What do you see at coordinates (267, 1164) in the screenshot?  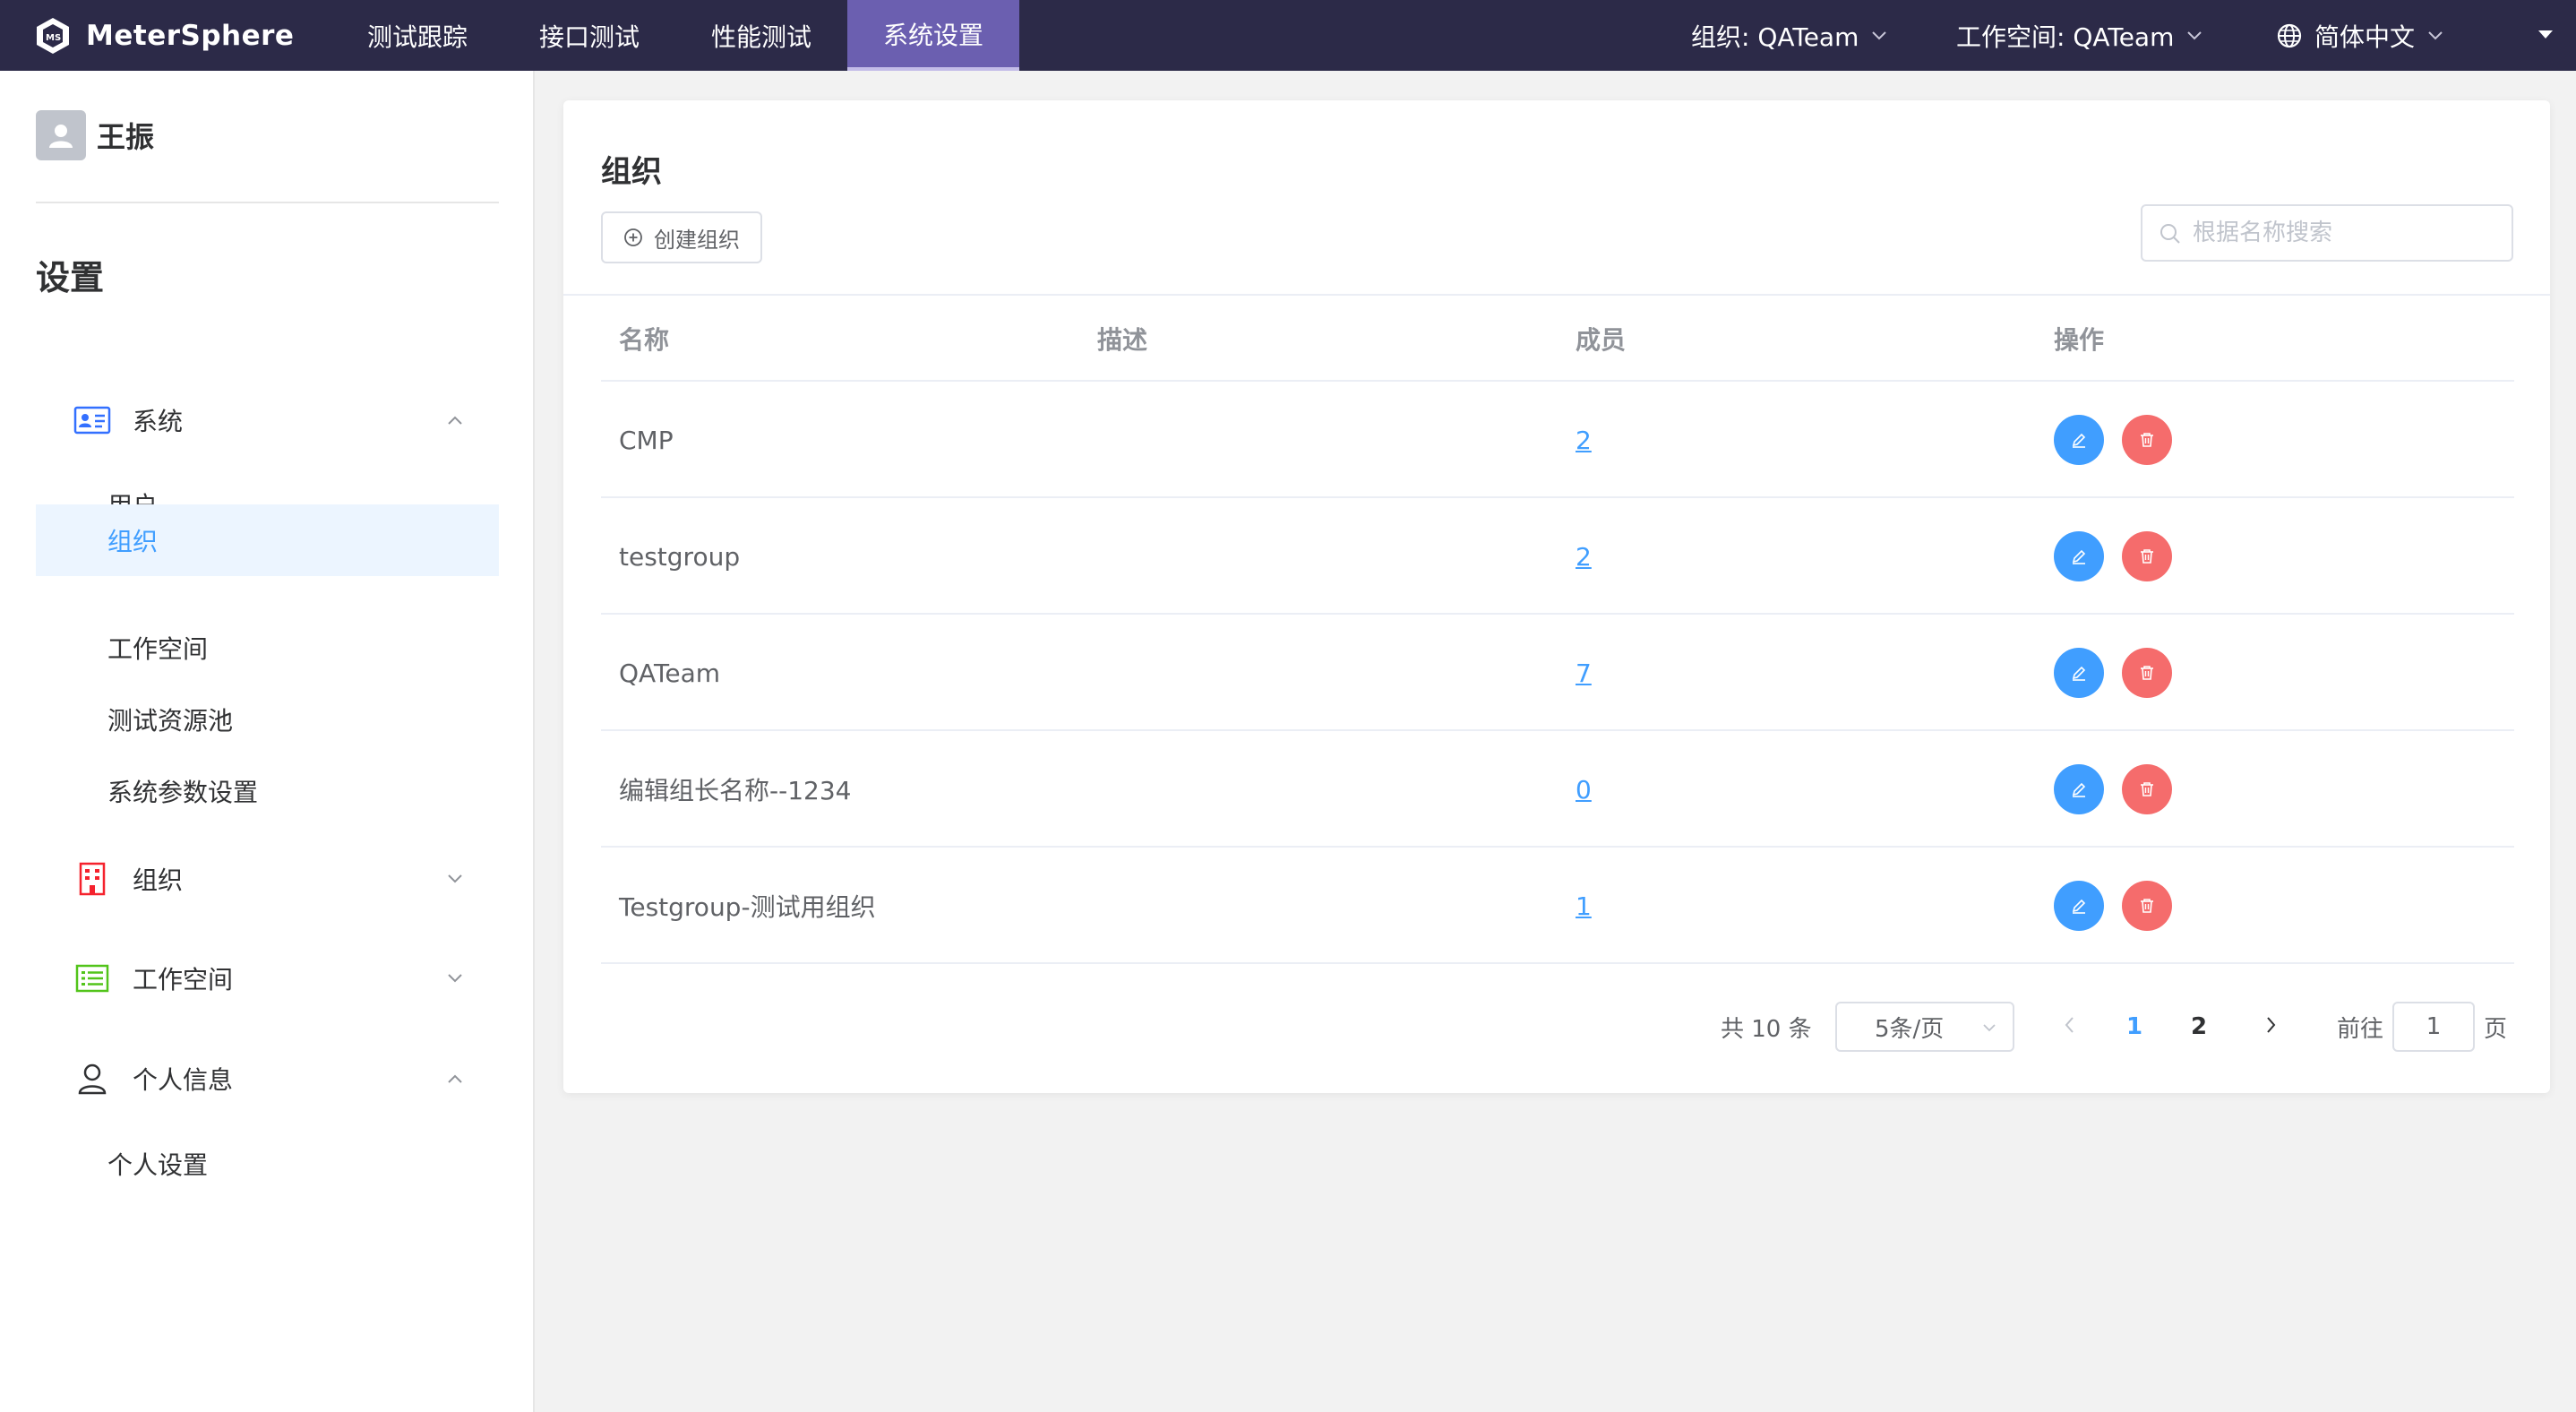 I see `sidebar-item-personal-settings: 个人设置` at bounding box center [267, 1164].